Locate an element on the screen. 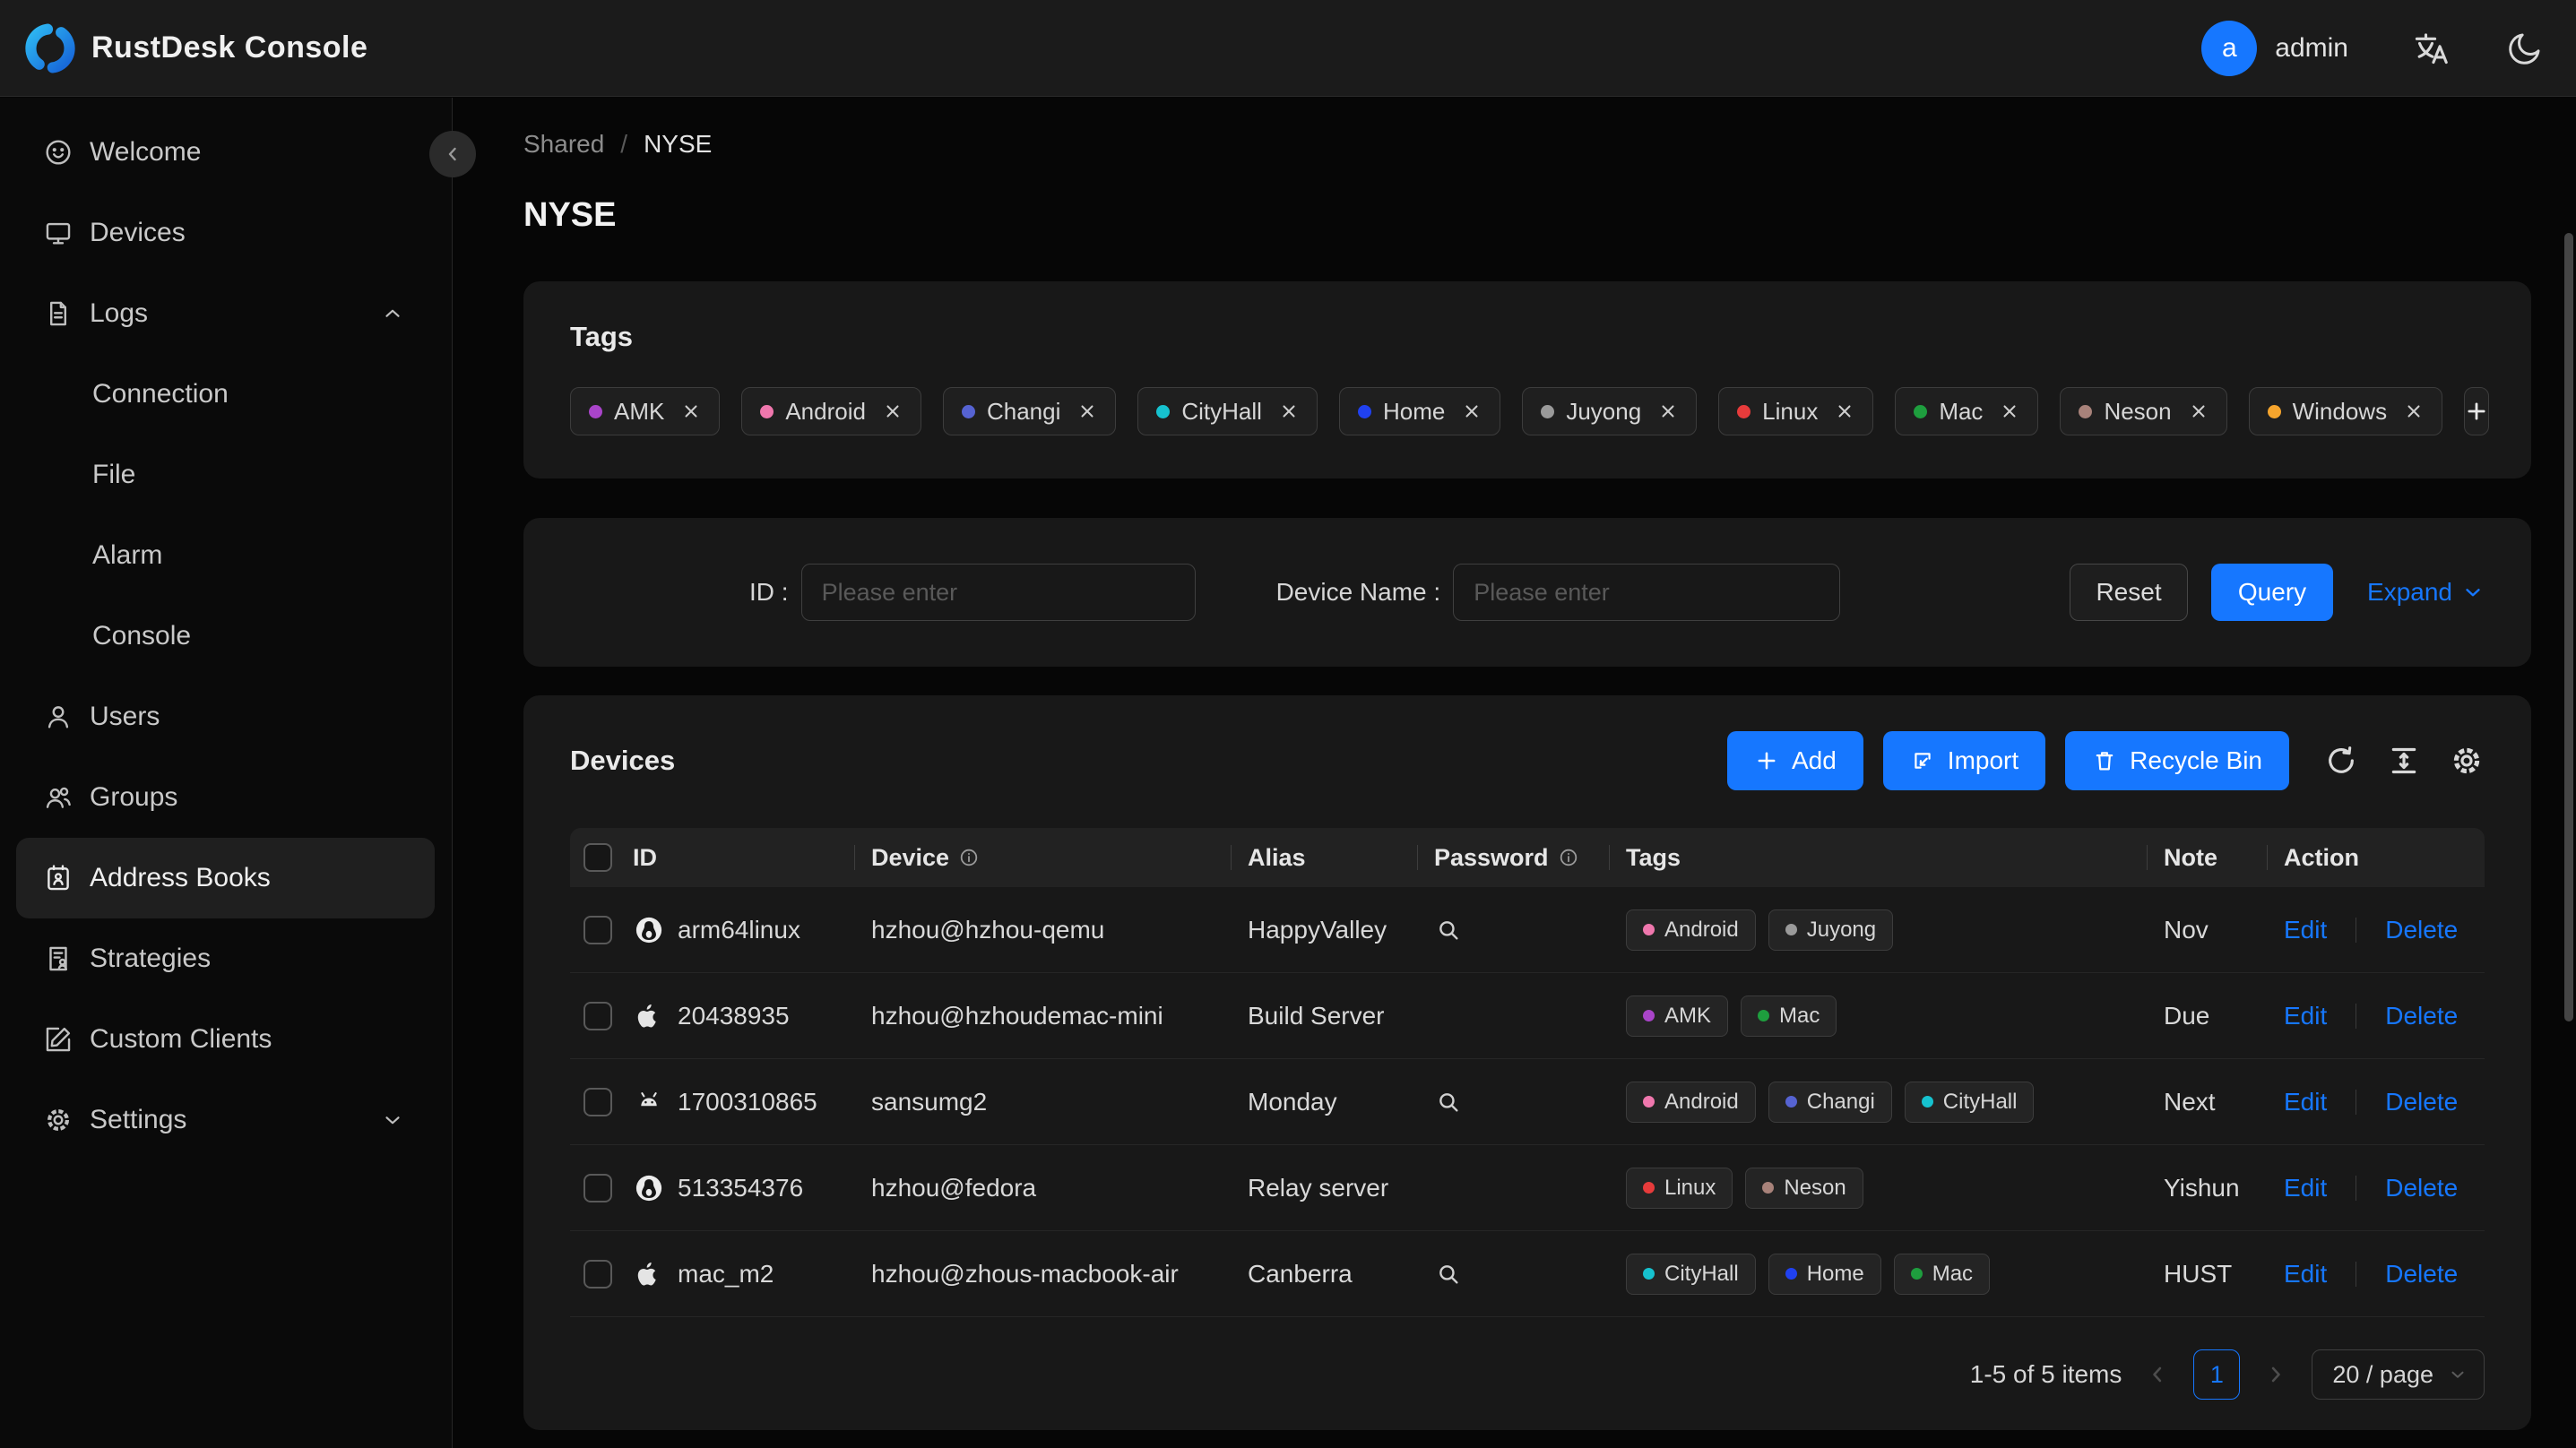 This screenshot has height=1448, width=2576. expand-link: Expand is located at coordinates (2426, 592).